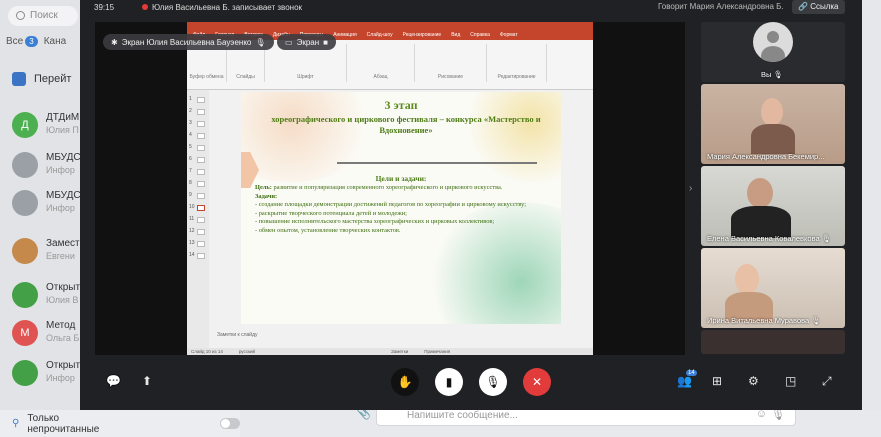  Describe the element at coordinates (245, 77) in the screenshot. I see `ribbon-group-label: Слайды` at that location.